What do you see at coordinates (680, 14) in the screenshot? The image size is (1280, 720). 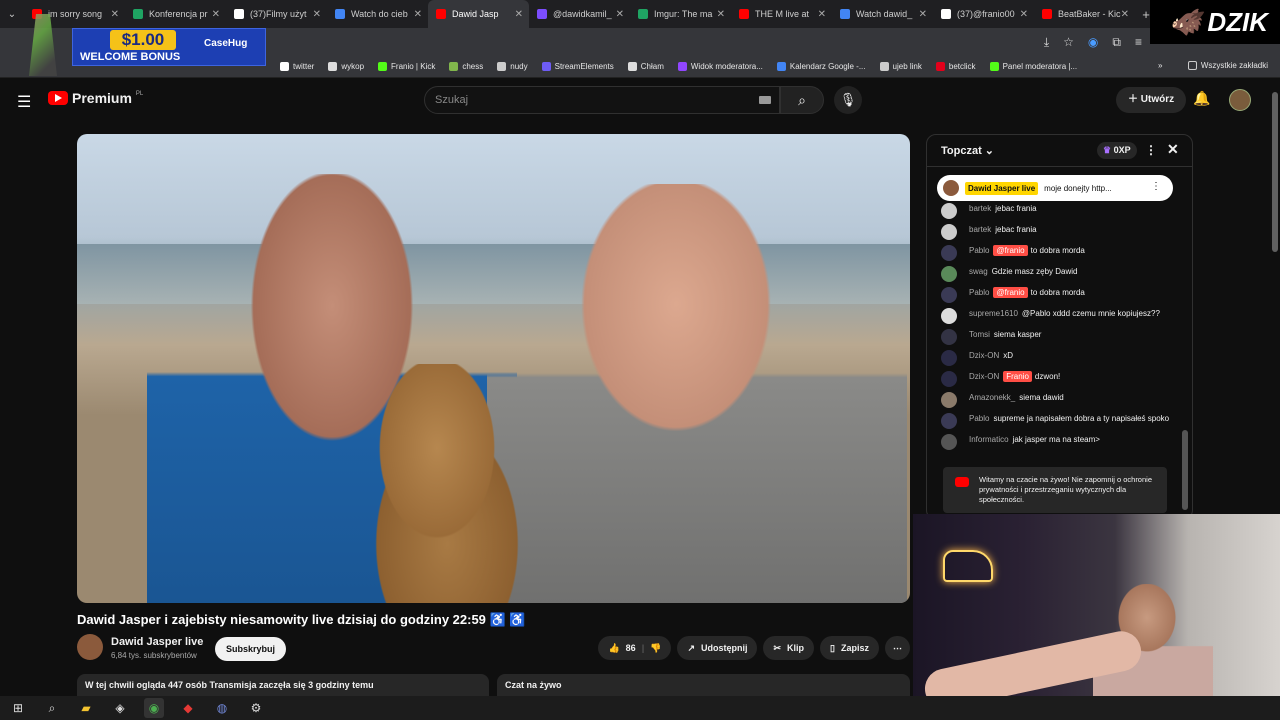 I see `browser-tab: Imgur: The ma ✕` at bounding box center [680, 14].